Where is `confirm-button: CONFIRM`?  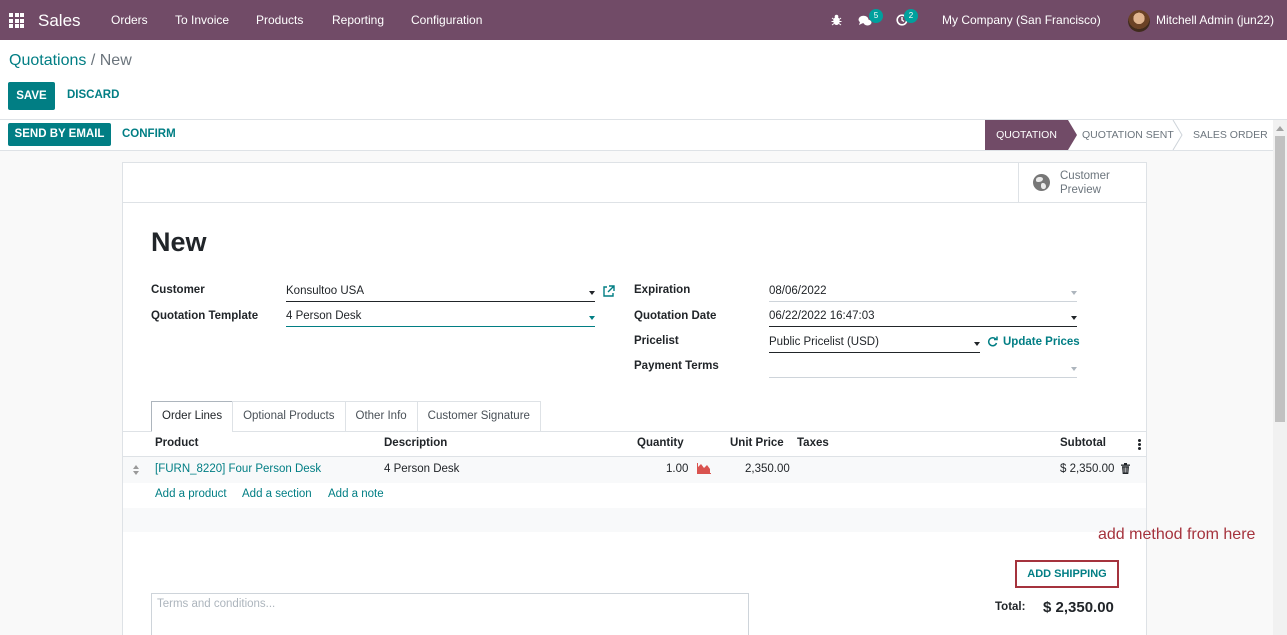 confirm-button: CONFIRM is located at coordinates (149, 134).